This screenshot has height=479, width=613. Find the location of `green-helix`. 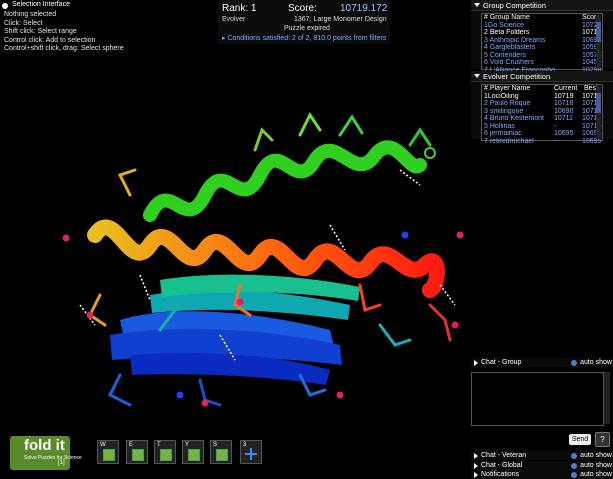

green-helix is located at coordinates (285, 181).